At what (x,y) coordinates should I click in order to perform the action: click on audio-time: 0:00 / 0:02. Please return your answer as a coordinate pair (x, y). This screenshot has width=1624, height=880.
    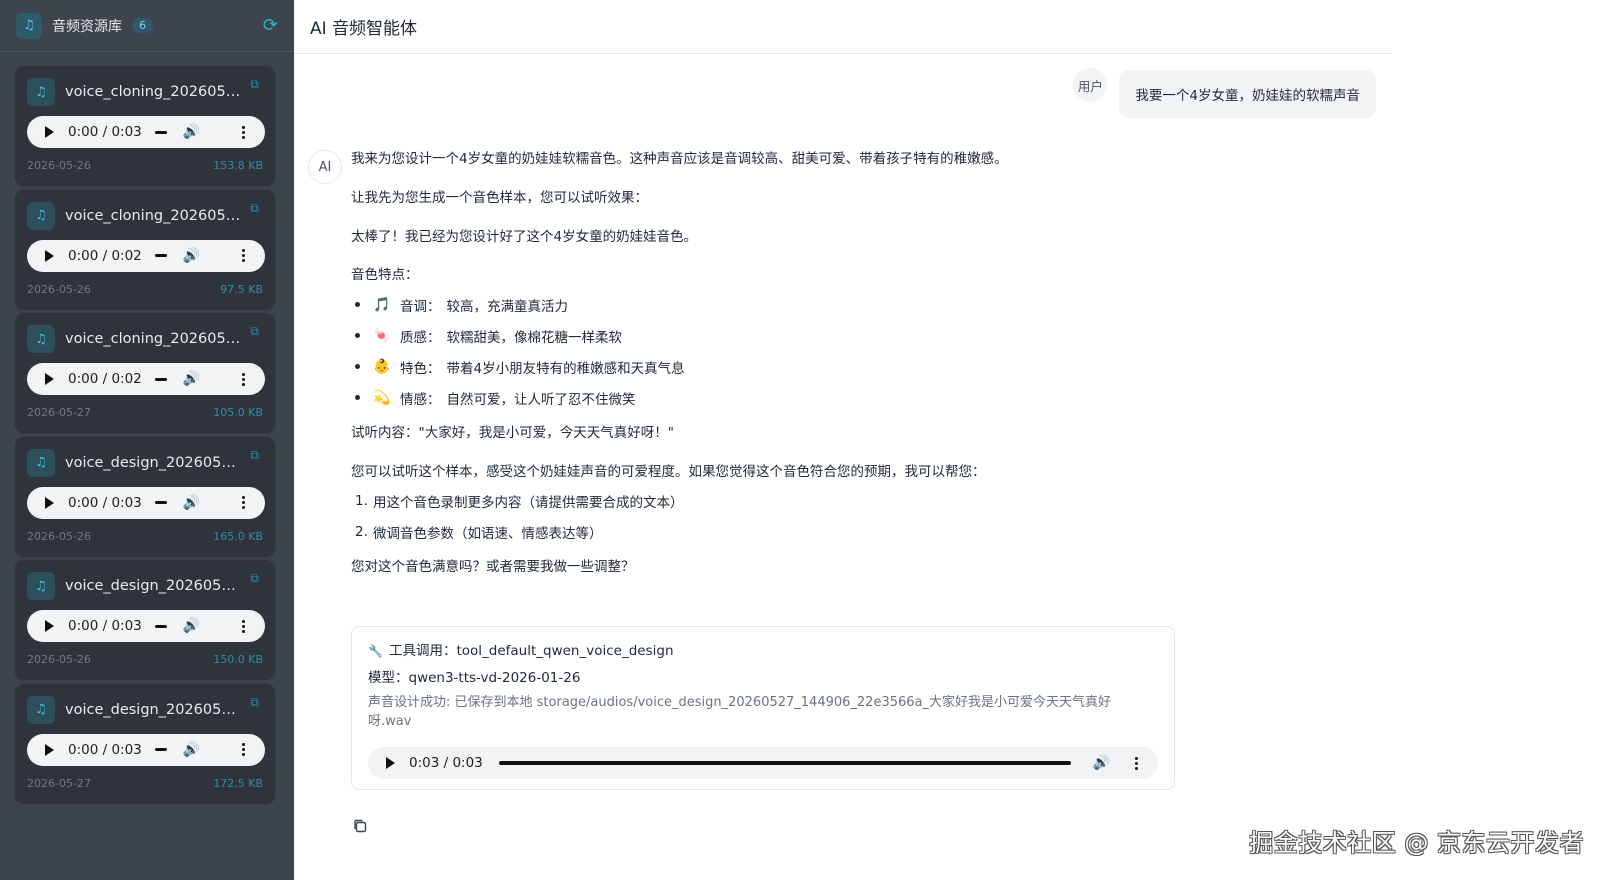
    Looking at the image, I should click on (105, 255).